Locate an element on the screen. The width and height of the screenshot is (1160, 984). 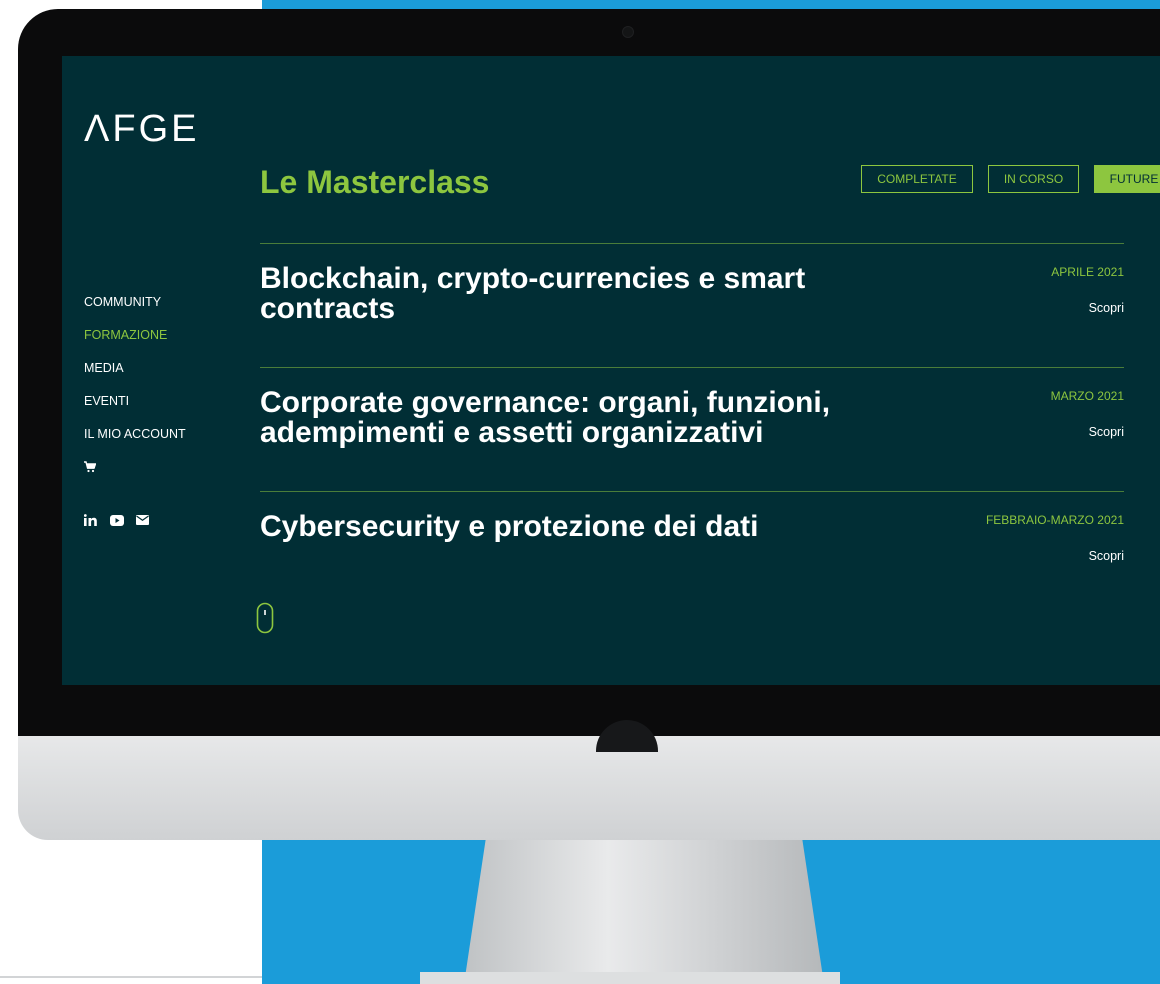
filter-future-button: FUTURE is located at coordinates (1127, 179).